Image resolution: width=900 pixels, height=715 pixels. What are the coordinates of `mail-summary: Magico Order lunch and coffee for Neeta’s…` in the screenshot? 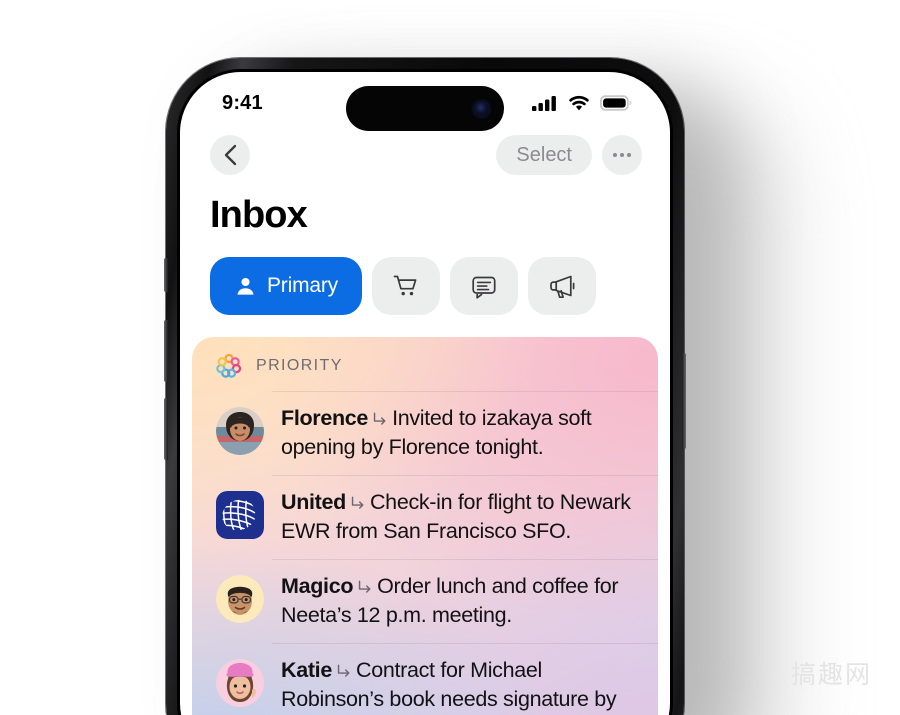 It's located at (459, 601).